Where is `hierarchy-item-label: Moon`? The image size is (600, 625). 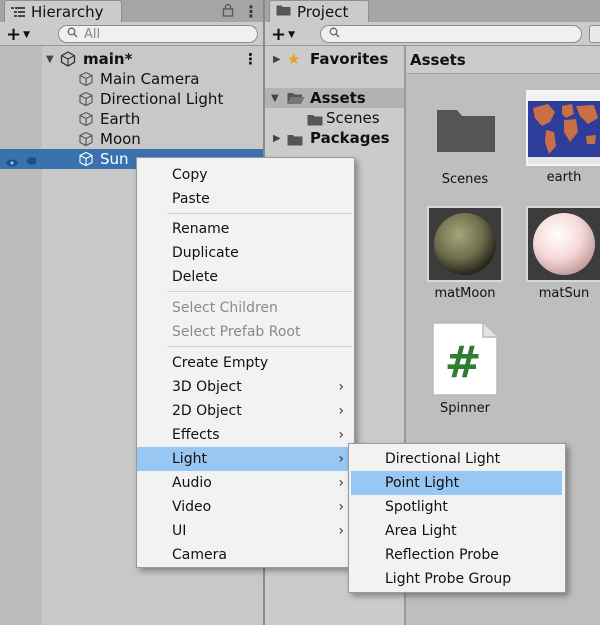
hierarchy-item-label: Moon is located at coordinates (120, 139).